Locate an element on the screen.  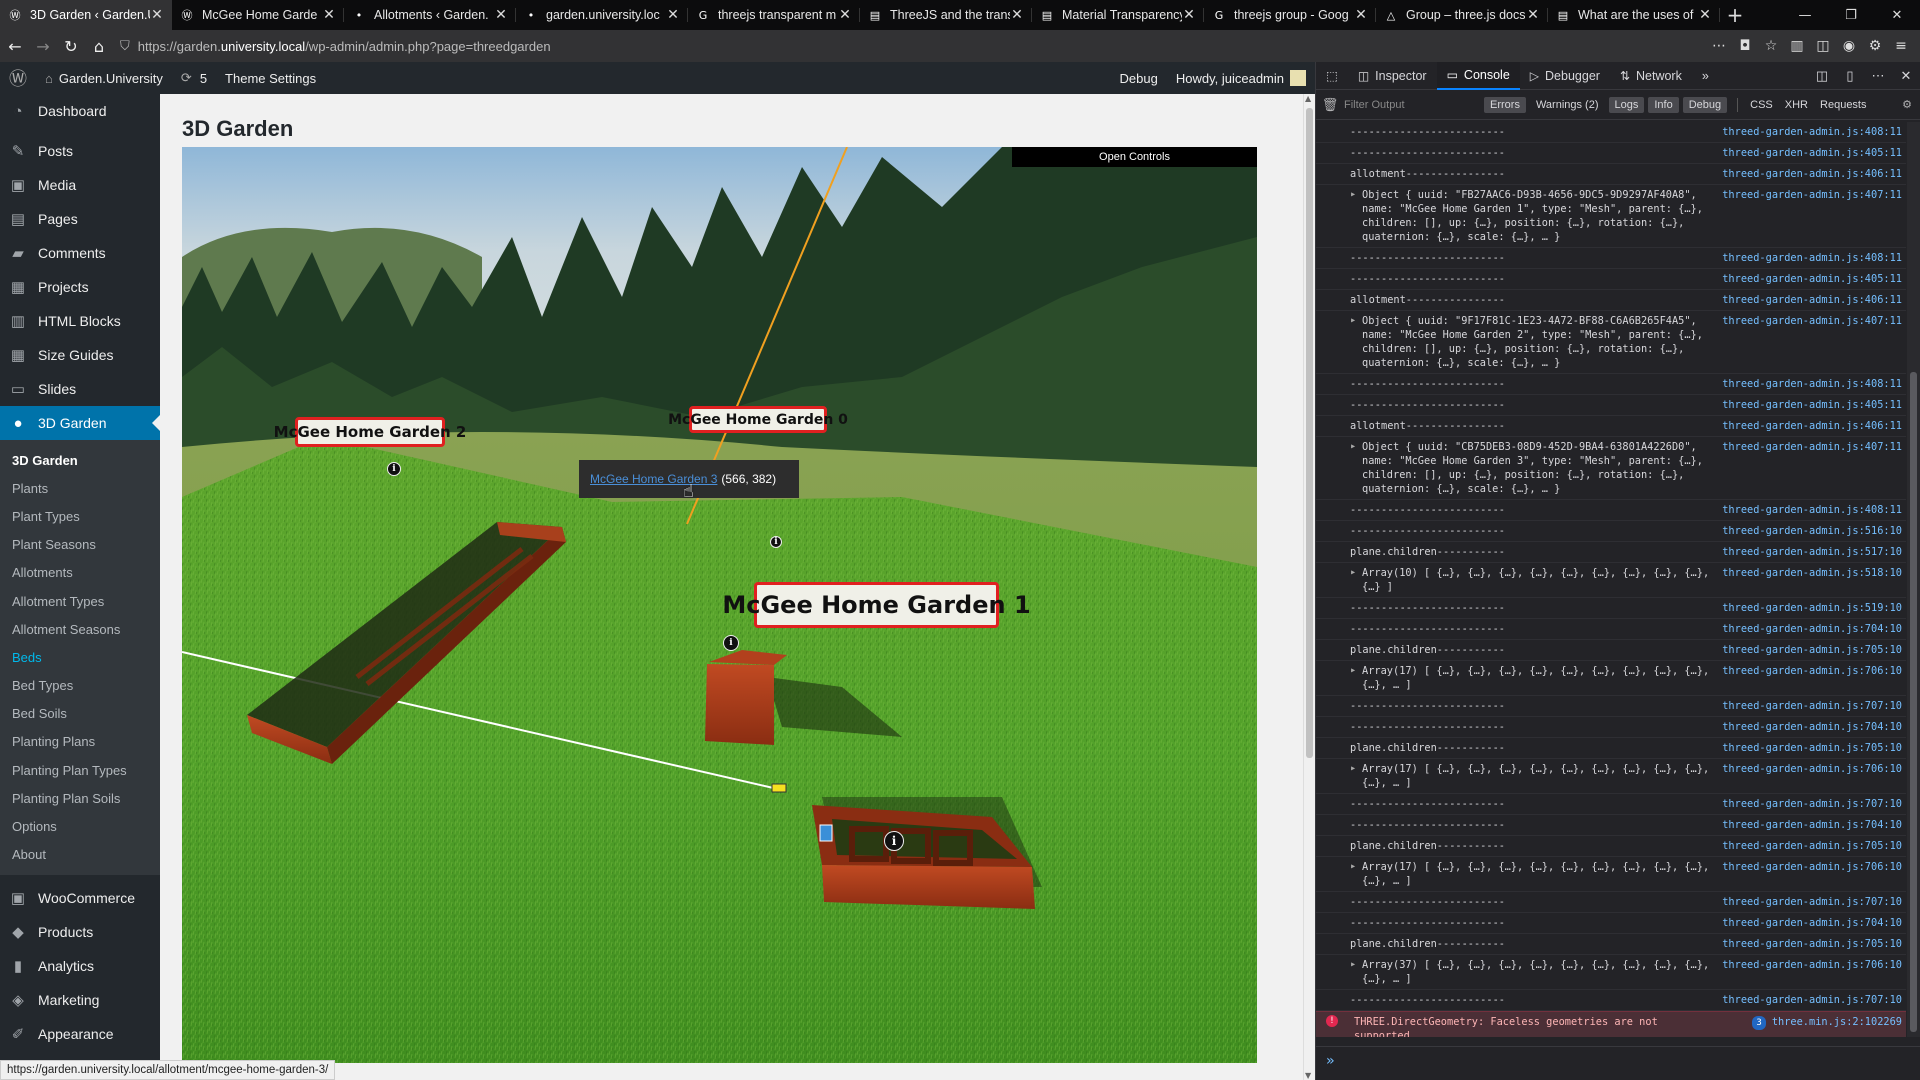
browser-tab: Ⓦ McGee Home Garde ✕ is located at coordinates (258, 15).